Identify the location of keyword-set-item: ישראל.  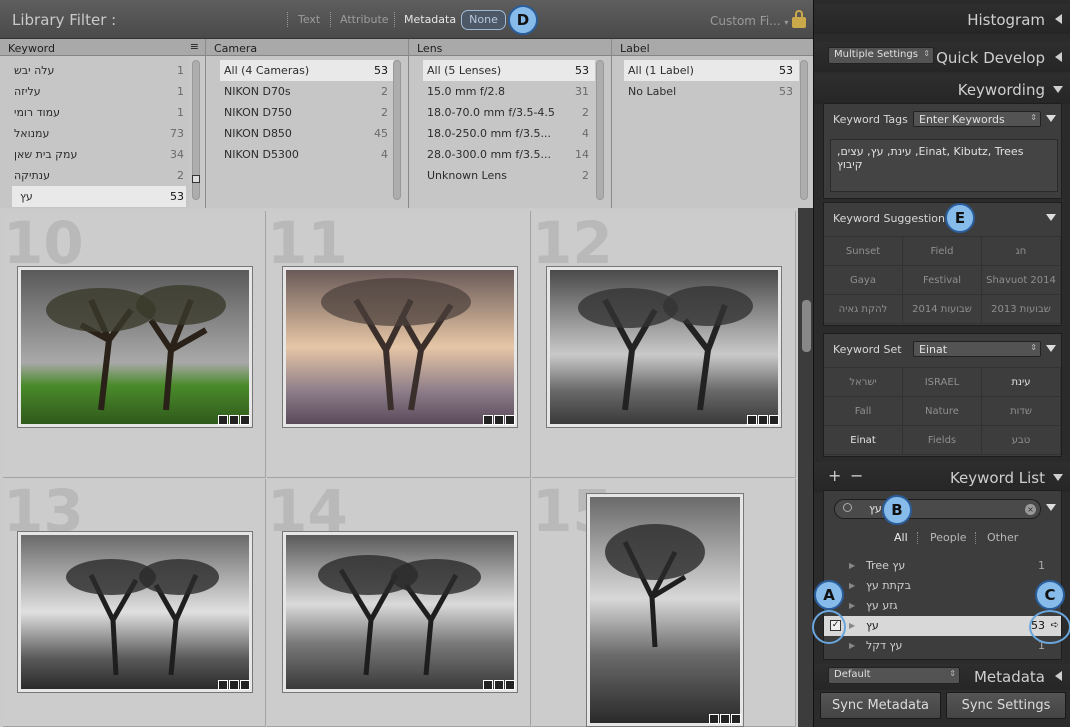
(863, 382).